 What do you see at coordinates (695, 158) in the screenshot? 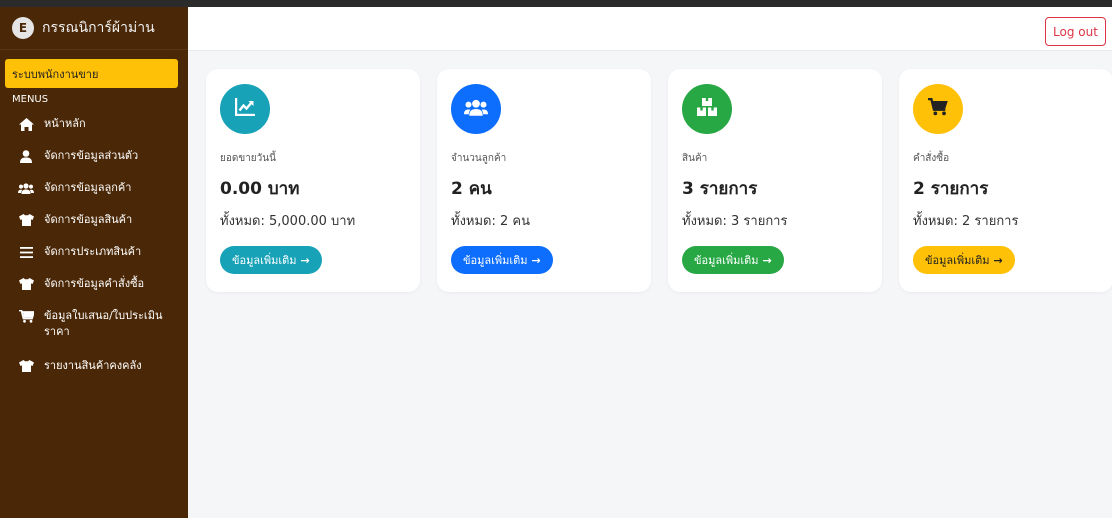
I see `card-title: สินค้า` at bounding box center [695, 158].